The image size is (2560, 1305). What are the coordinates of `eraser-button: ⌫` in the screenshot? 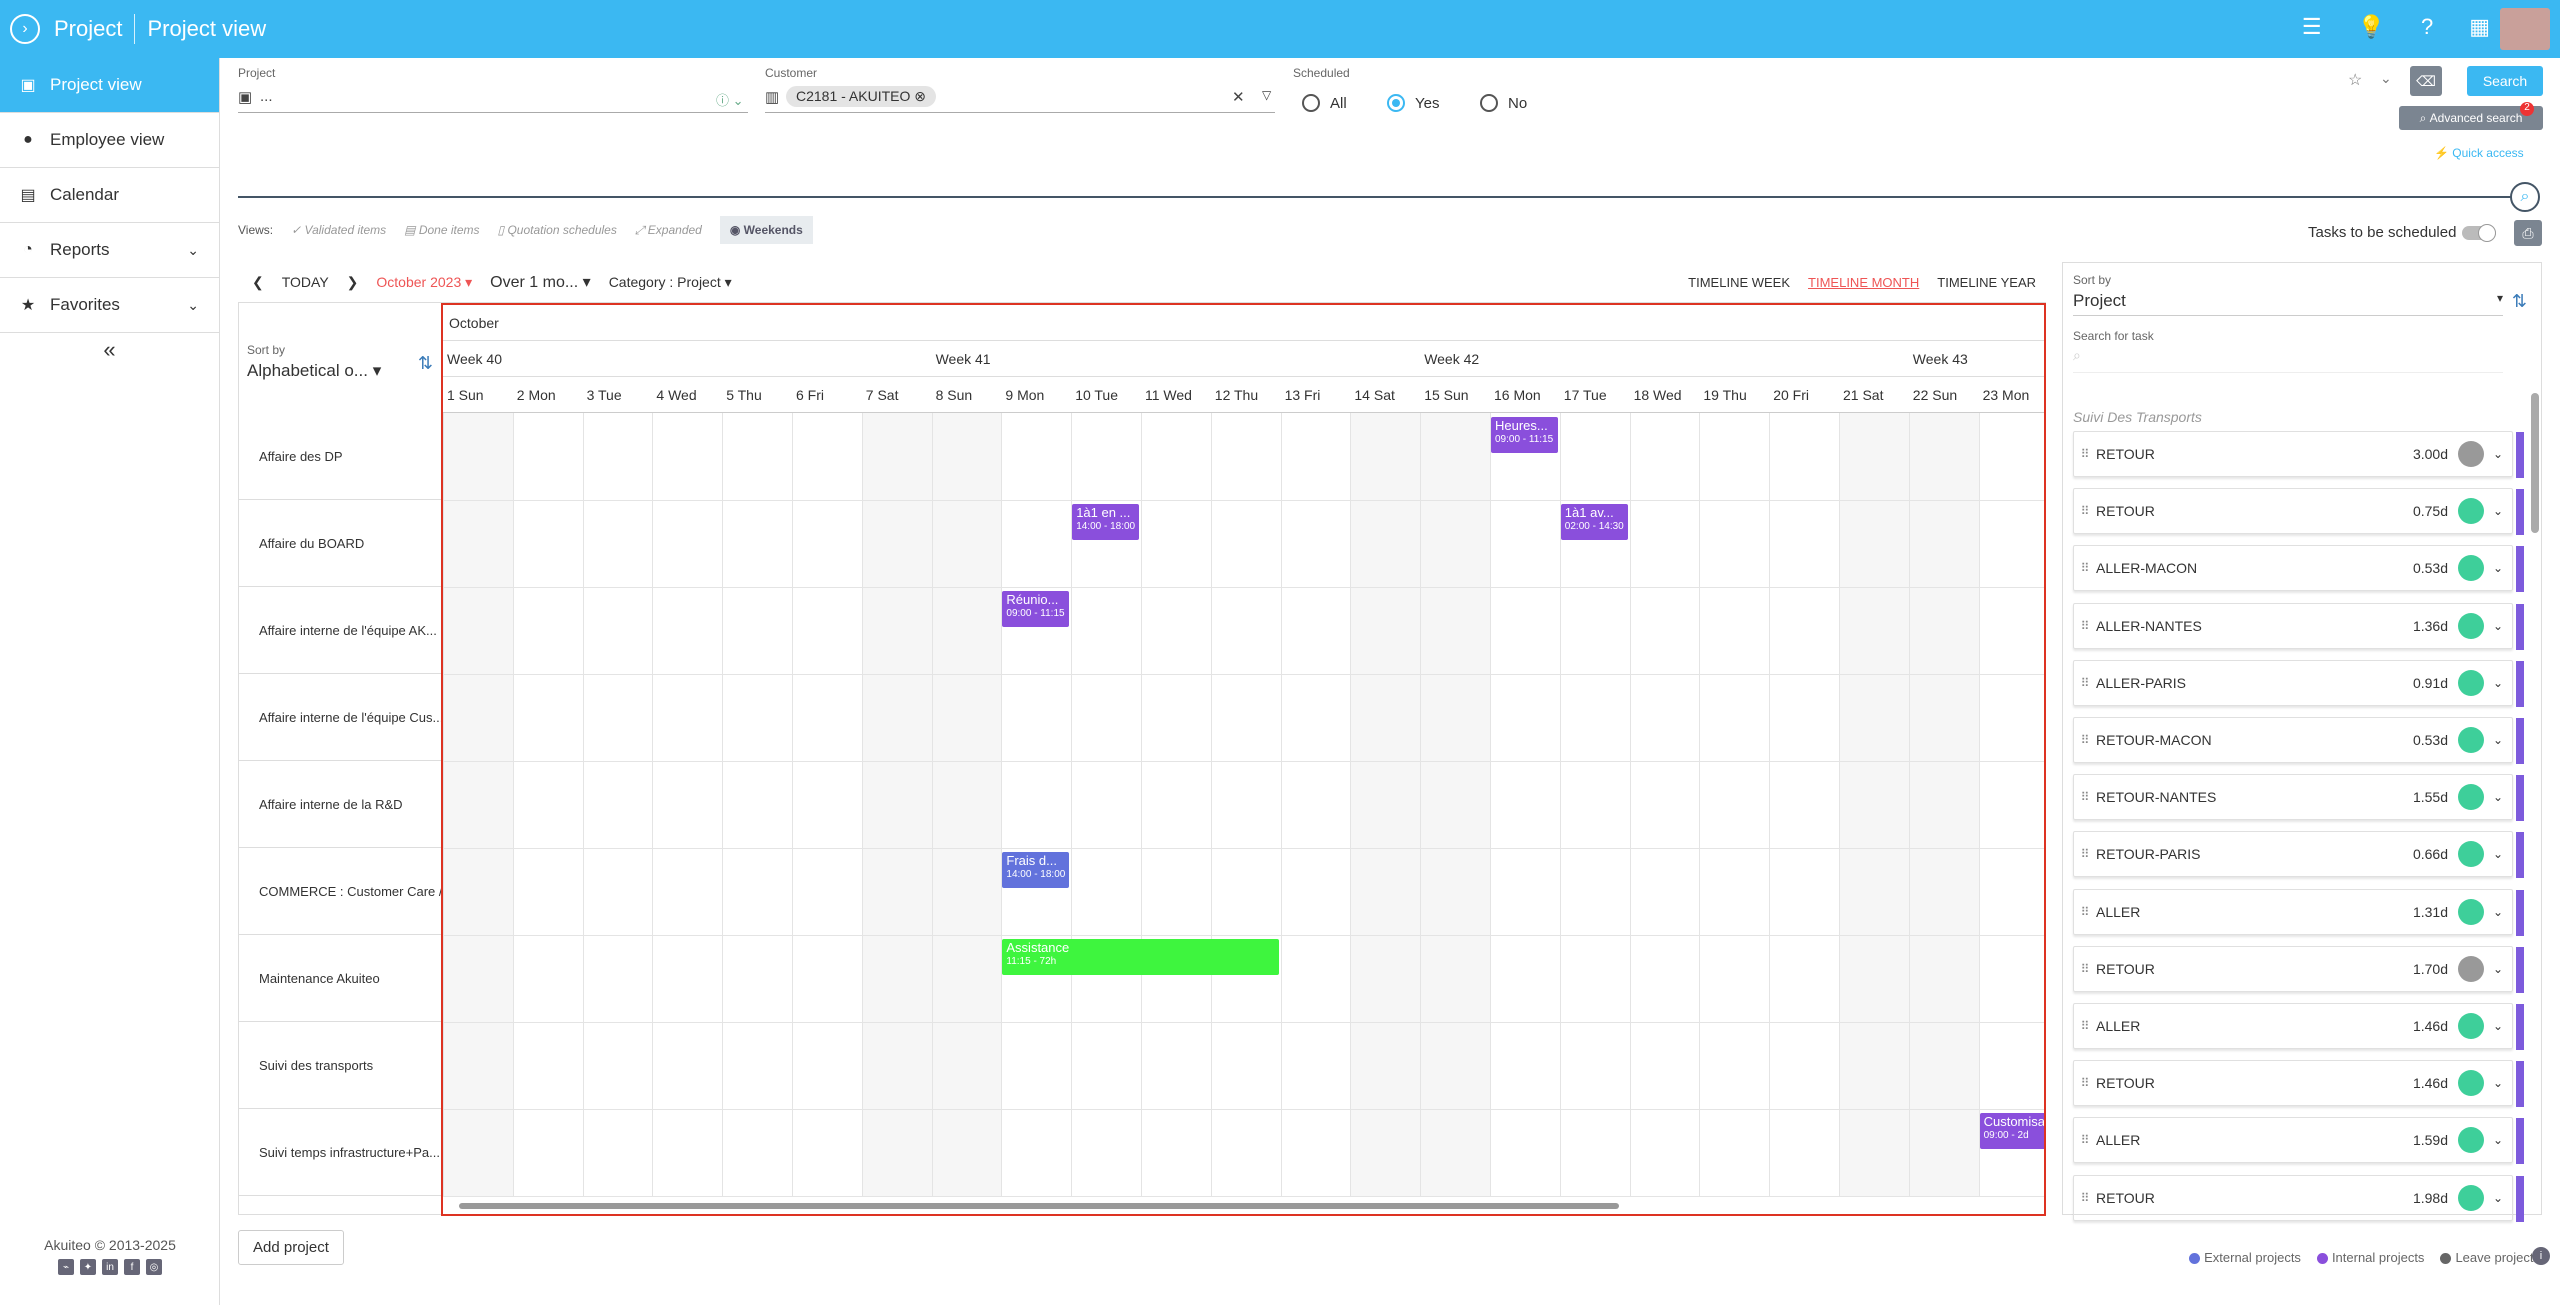 It's located at (2426, 81).